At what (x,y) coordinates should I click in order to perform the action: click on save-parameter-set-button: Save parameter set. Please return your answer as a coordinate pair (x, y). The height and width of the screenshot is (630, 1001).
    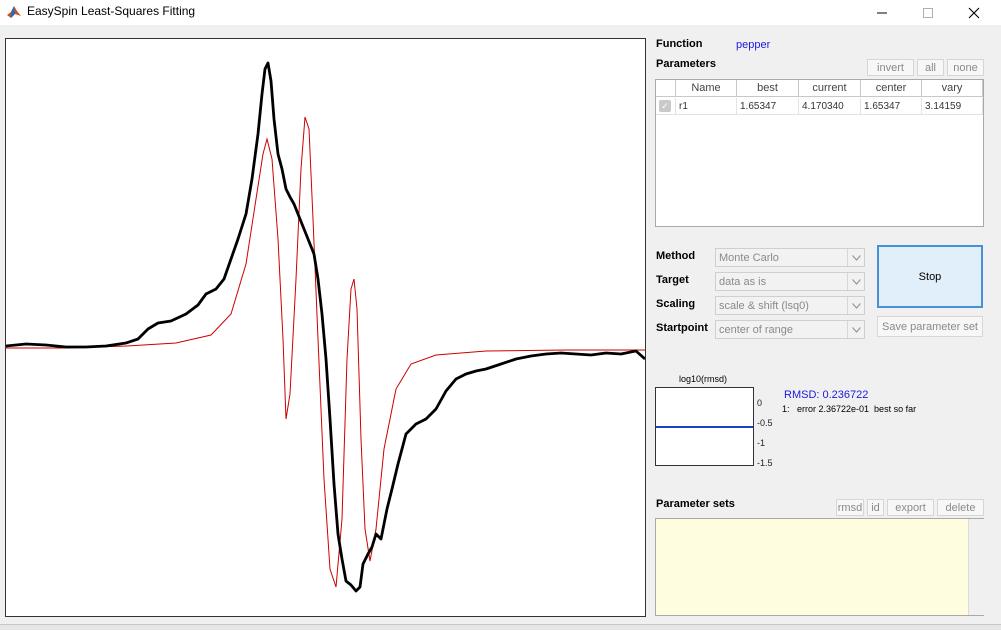
    Looking at the image, I should click on (930, 326).